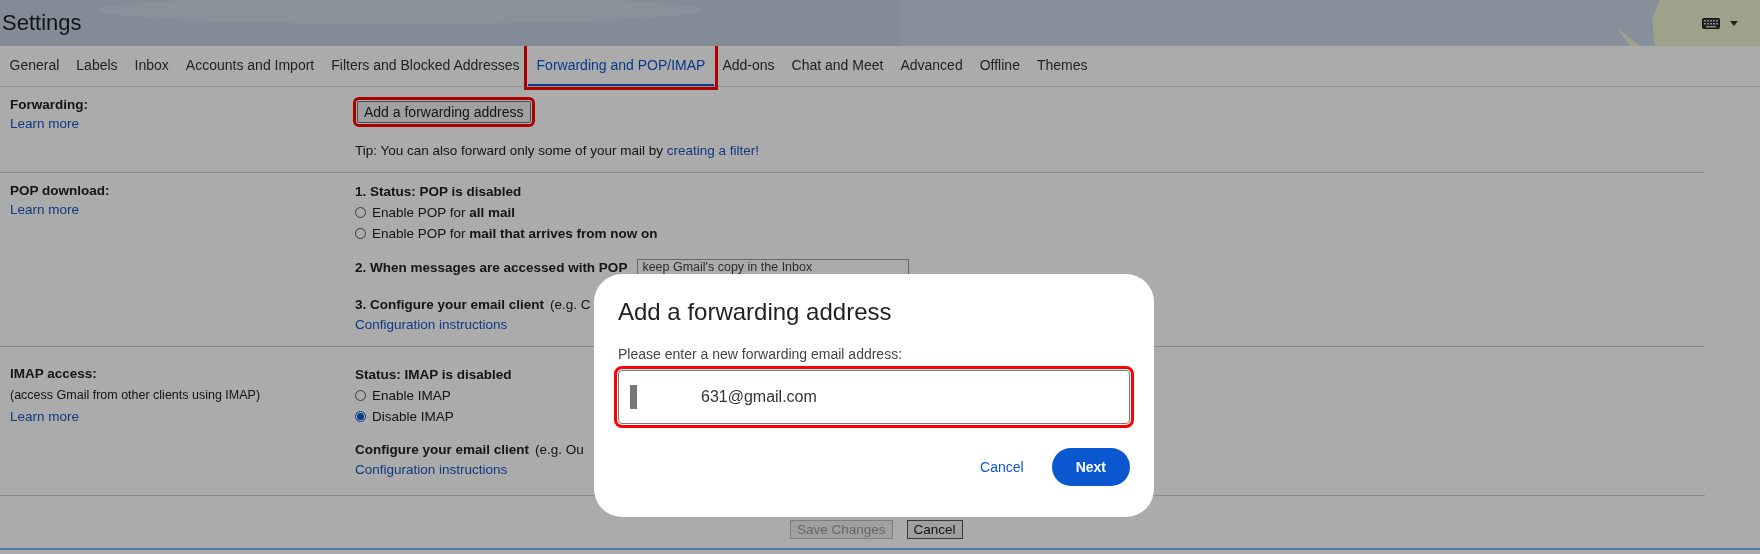  Describe the element at coordinates (1734, 23) in the screenshot. I see `caret-icon` at that location.